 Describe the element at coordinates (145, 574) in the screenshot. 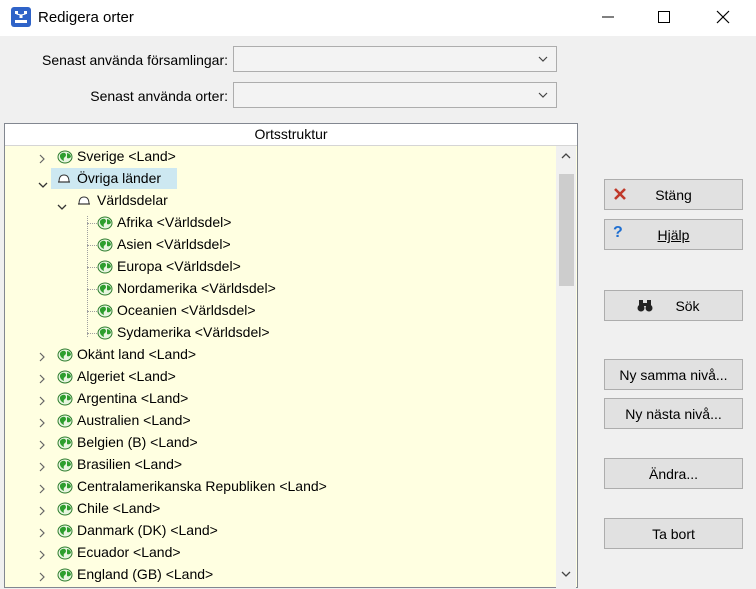

I see `tree-item-label: England (GB) <Land>` at that location.